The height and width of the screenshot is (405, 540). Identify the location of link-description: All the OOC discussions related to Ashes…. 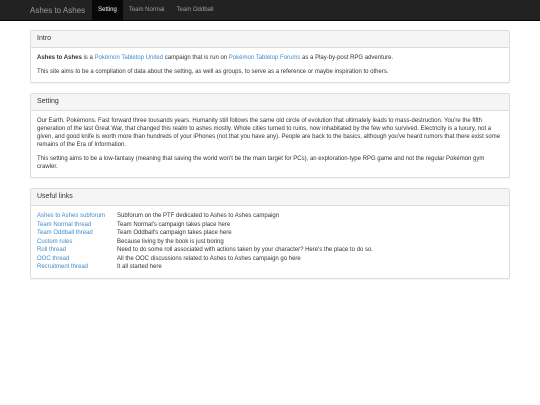
(209, 258).